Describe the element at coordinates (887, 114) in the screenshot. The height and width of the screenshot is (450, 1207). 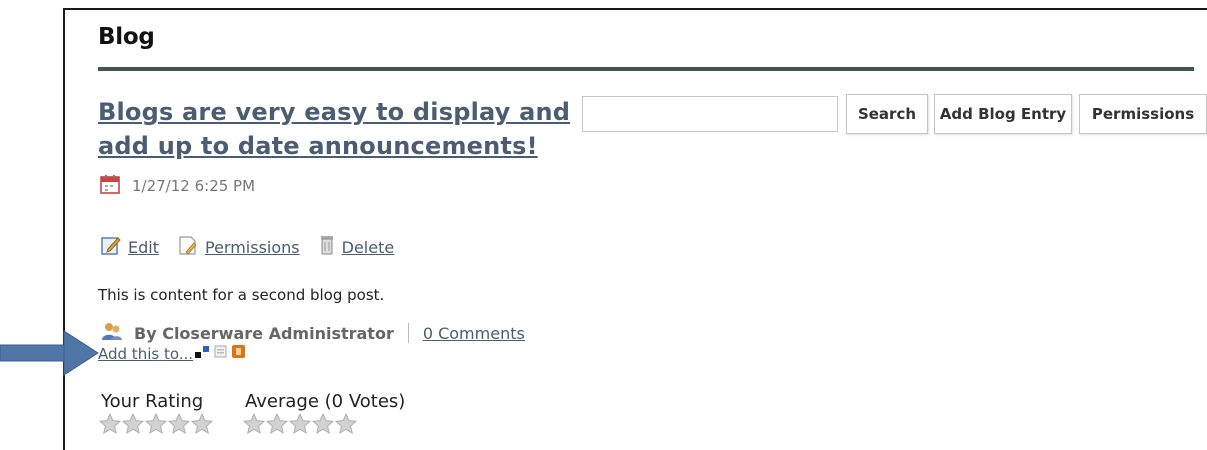
I see `search-button: Search` at that location.